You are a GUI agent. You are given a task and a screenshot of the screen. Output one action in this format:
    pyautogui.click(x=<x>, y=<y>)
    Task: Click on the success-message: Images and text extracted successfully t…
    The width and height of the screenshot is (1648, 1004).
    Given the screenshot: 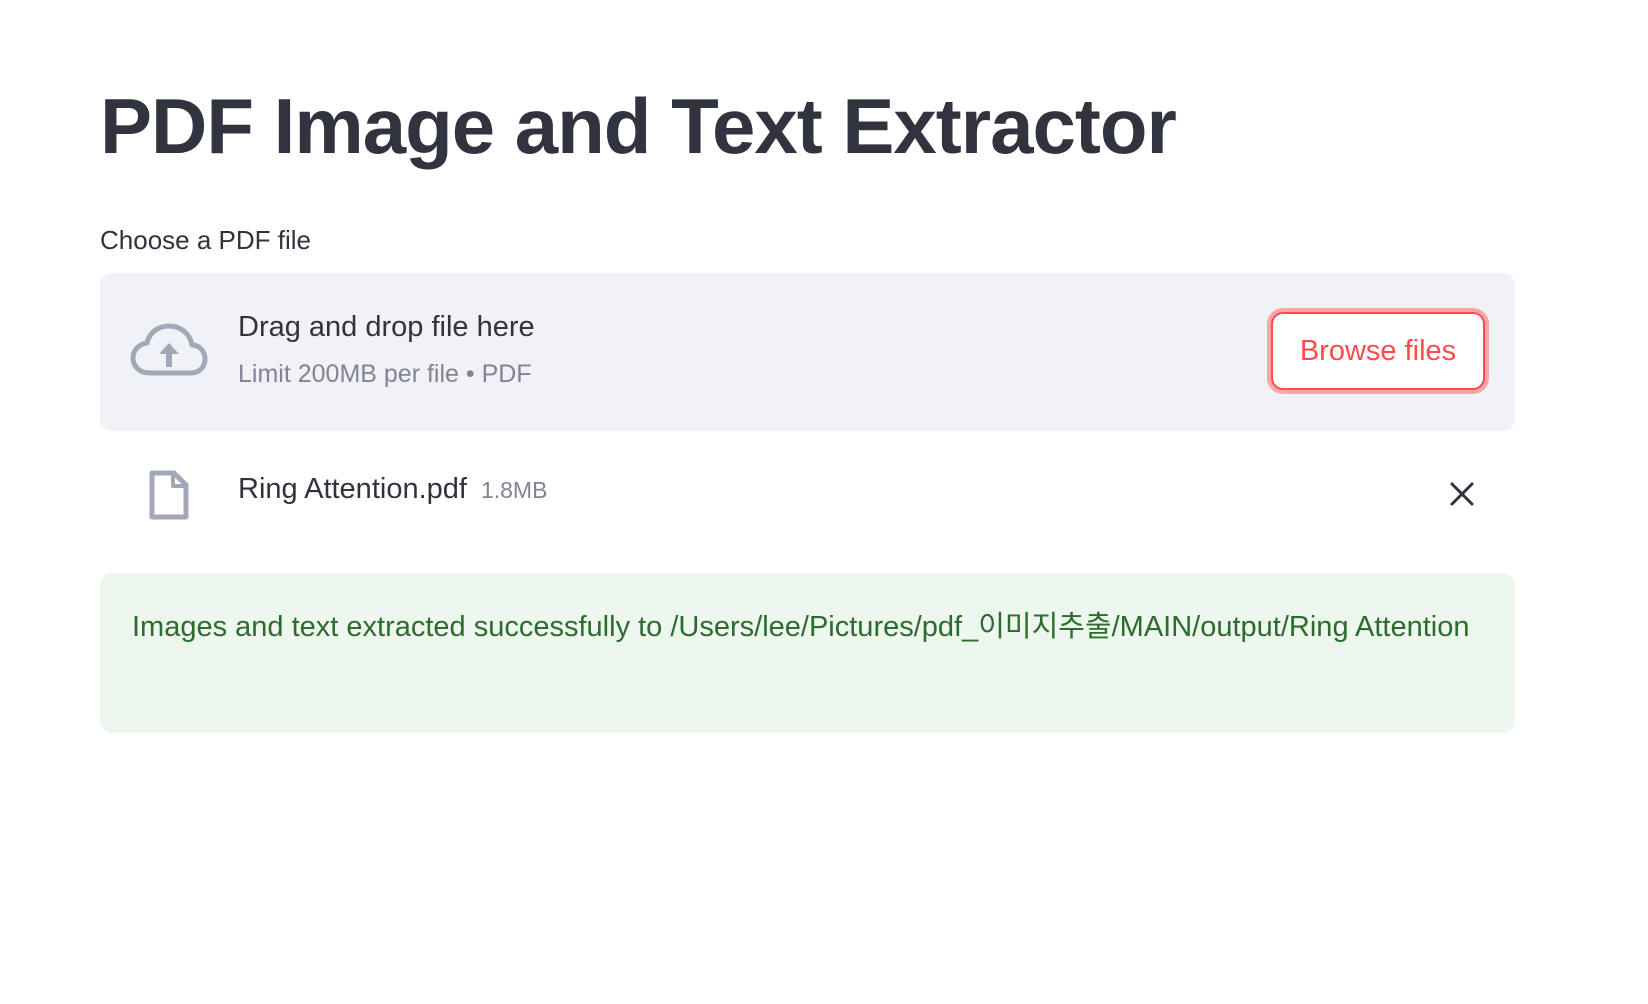 What is the action you would take?
    pyautogui.click(x=801, y=627)
    